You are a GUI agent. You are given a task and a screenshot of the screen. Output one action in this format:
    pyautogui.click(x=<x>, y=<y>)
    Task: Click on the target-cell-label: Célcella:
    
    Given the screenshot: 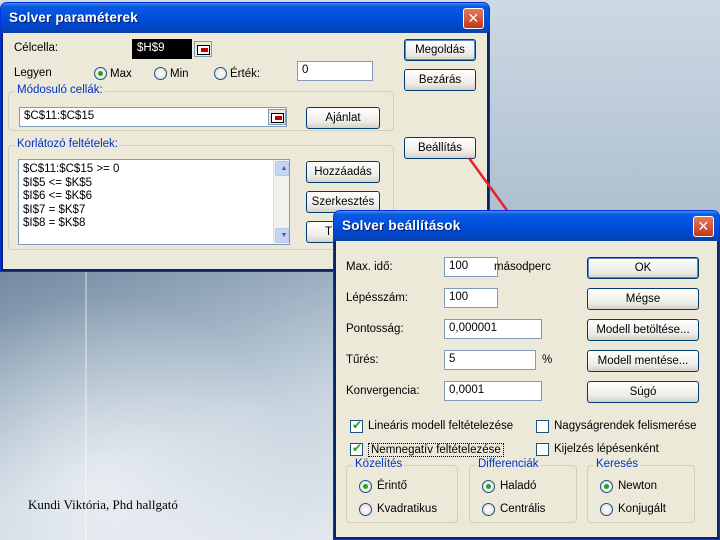 What is the action you would take?
    pyautogui.click(x=36, y=48)
    